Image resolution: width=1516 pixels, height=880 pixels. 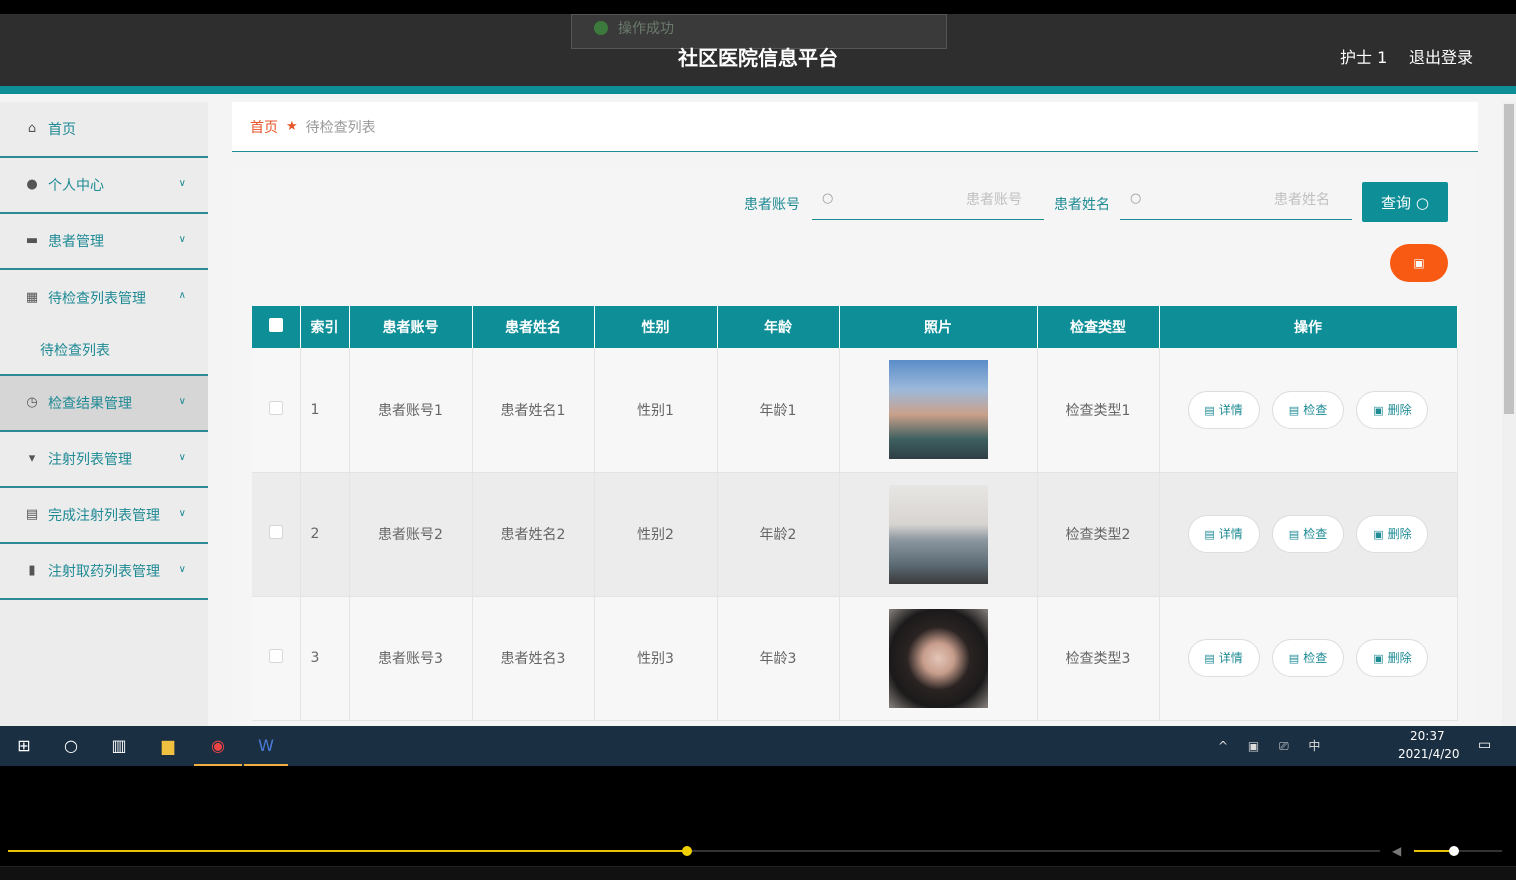 I want to click on volume-handle, so click(x=1453, y=851).